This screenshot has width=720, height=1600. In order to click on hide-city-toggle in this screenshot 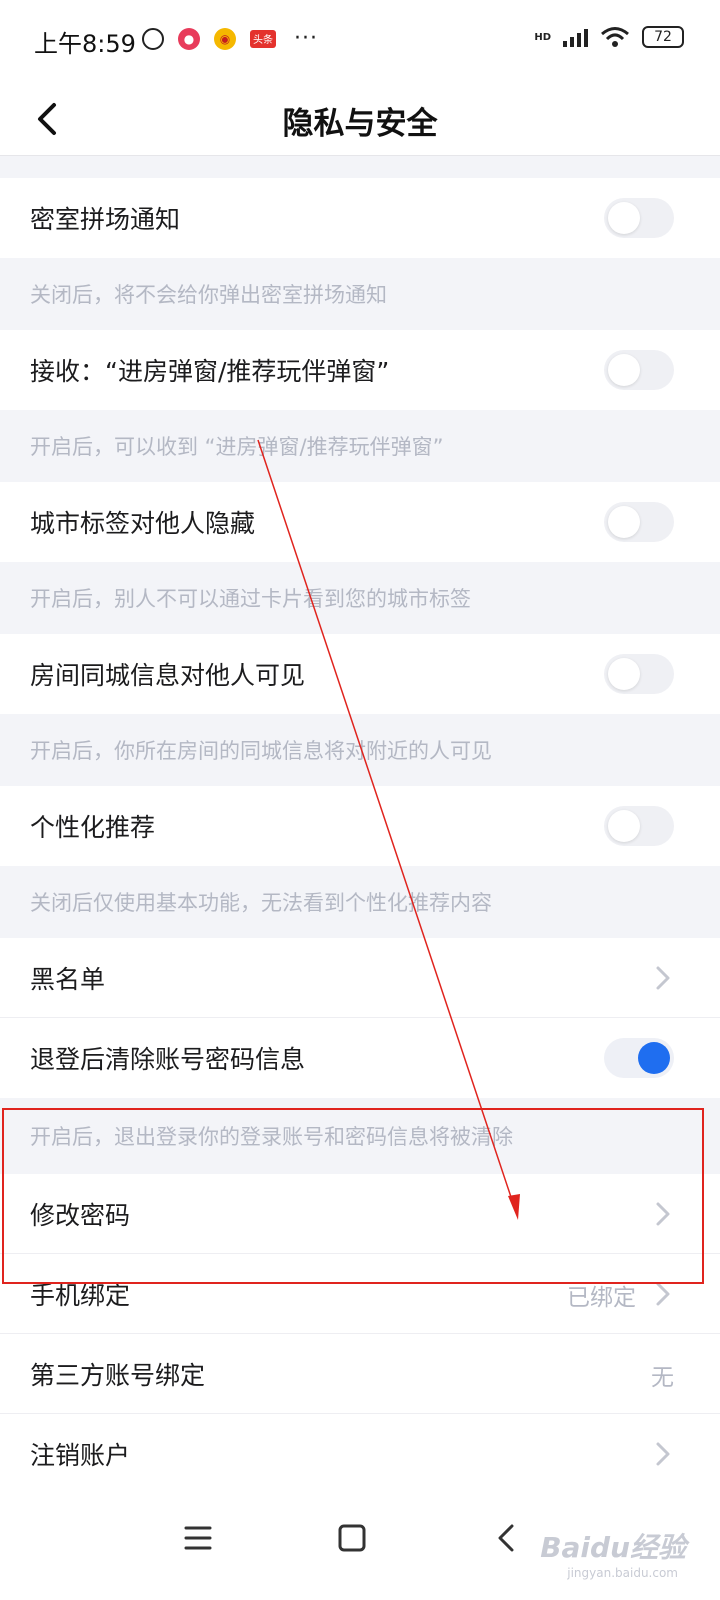, I will do `click(639, 522)`.